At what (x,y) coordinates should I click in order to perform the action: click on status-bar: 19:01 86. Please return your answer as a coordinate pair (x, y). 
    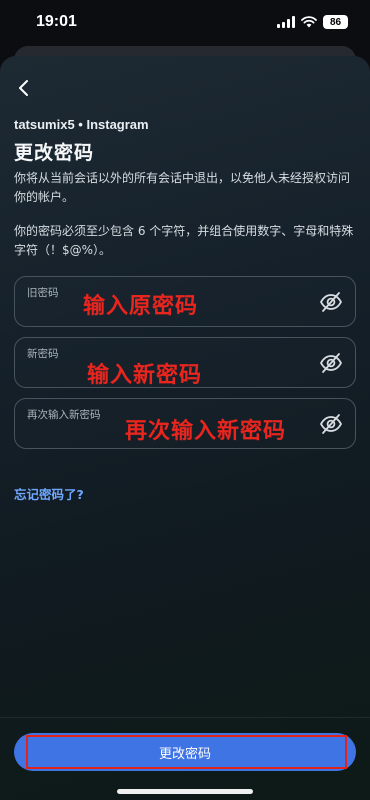
    Looking at the image, I should click on (185, 22).